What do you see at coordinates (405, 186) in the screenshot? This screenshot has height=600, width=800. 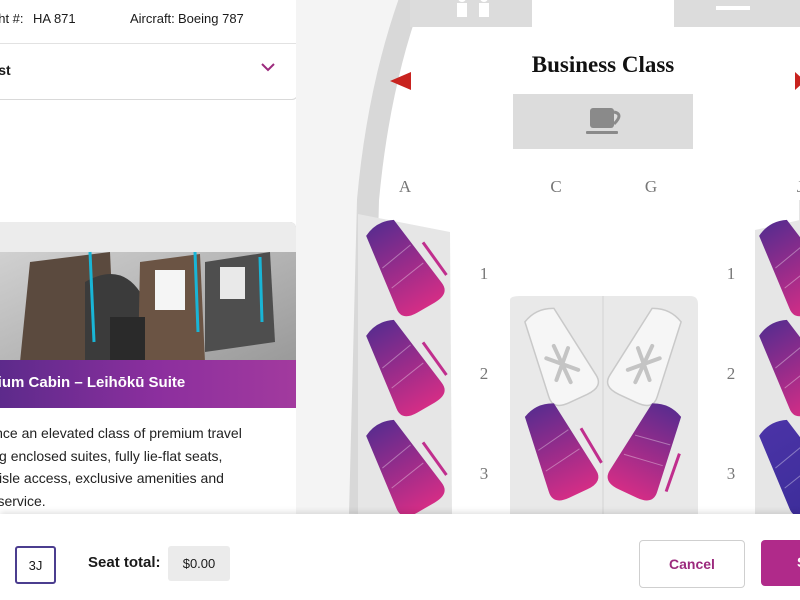 I see `column-label-A: A` at bounding box center [405, 186].